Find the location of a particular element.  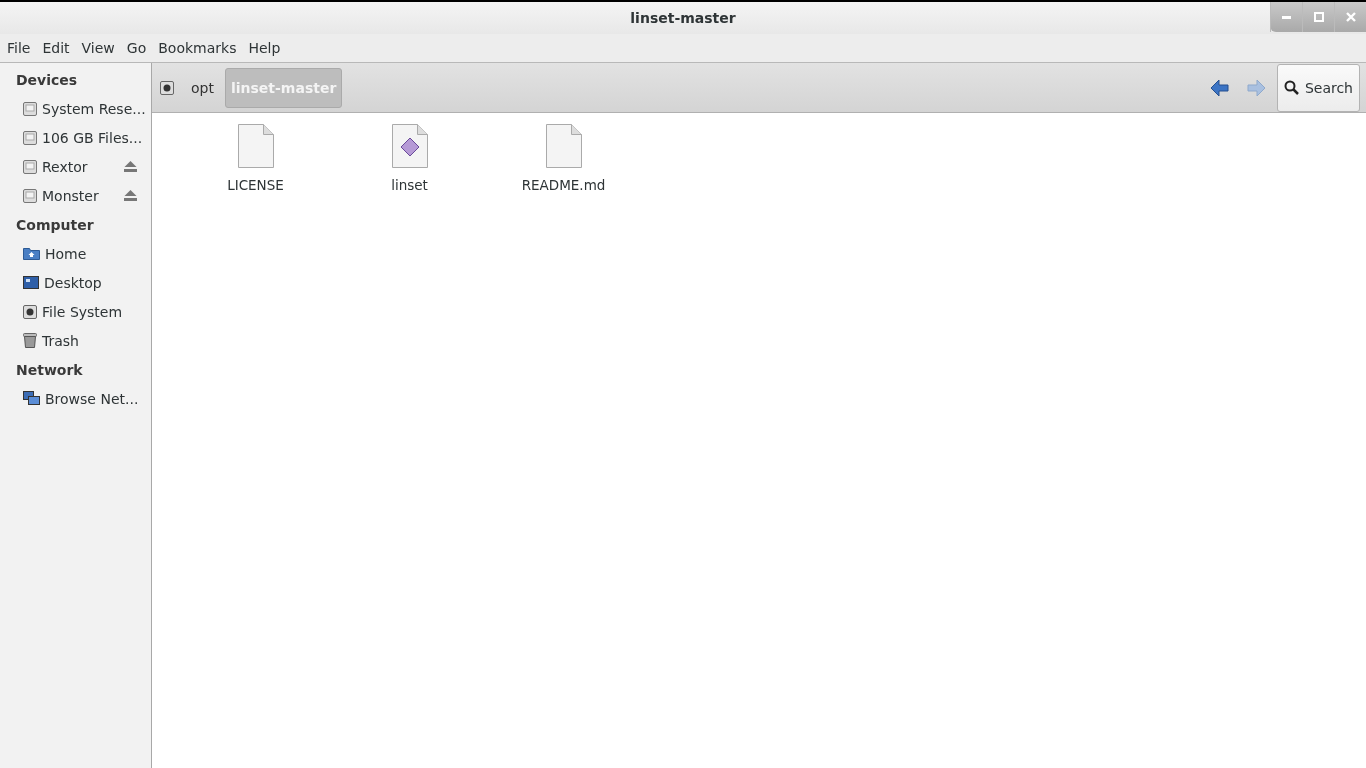

script-file-icon is located at coordinates (409, 146).